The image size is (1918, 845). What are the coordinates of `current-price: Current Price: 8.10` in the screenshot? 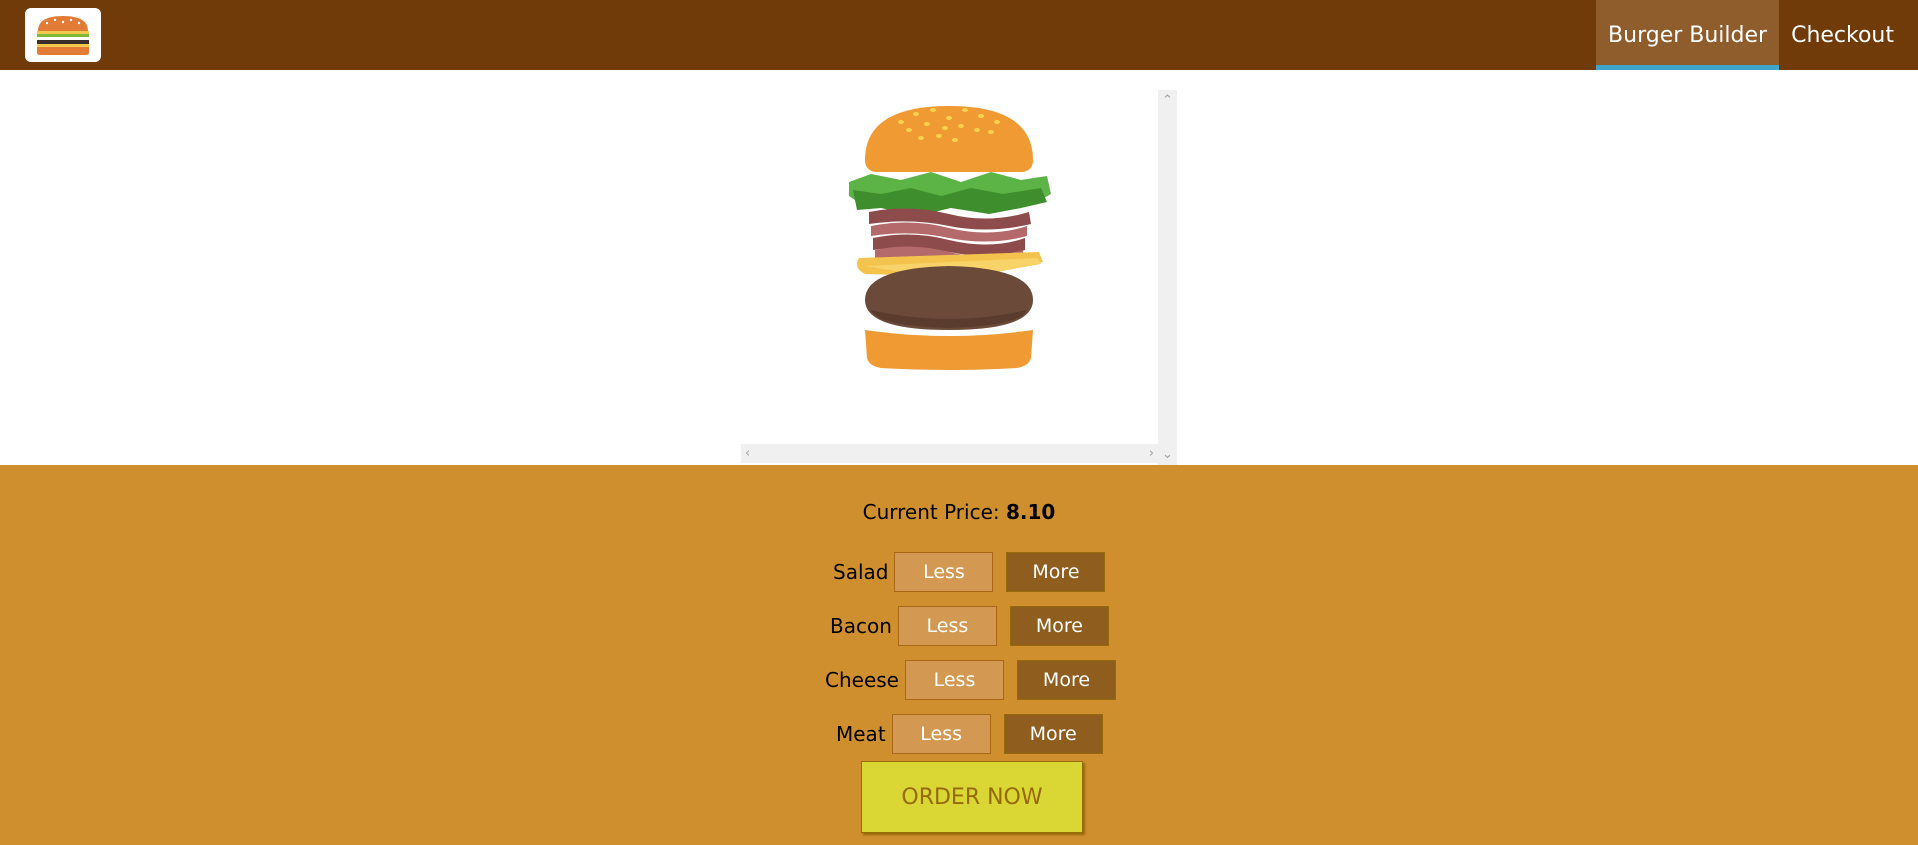 It's located at (959, 512).